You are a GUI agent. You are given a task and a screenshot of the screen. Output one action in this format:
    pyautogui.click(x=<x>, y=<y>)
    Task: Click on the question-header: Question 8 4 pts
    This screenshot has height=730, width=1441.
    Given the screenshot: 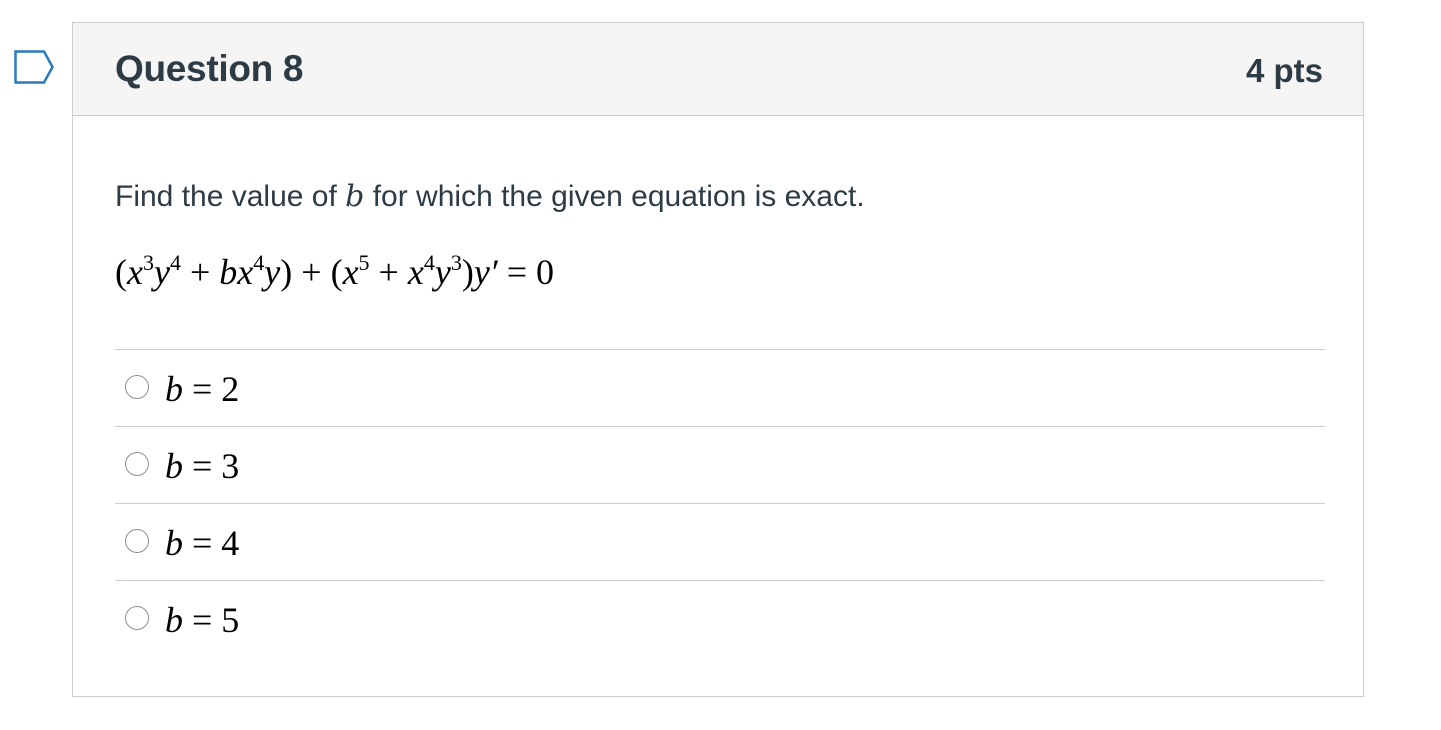 What is the action you would take?
    pyautogui.click(x=718, y=69)
    